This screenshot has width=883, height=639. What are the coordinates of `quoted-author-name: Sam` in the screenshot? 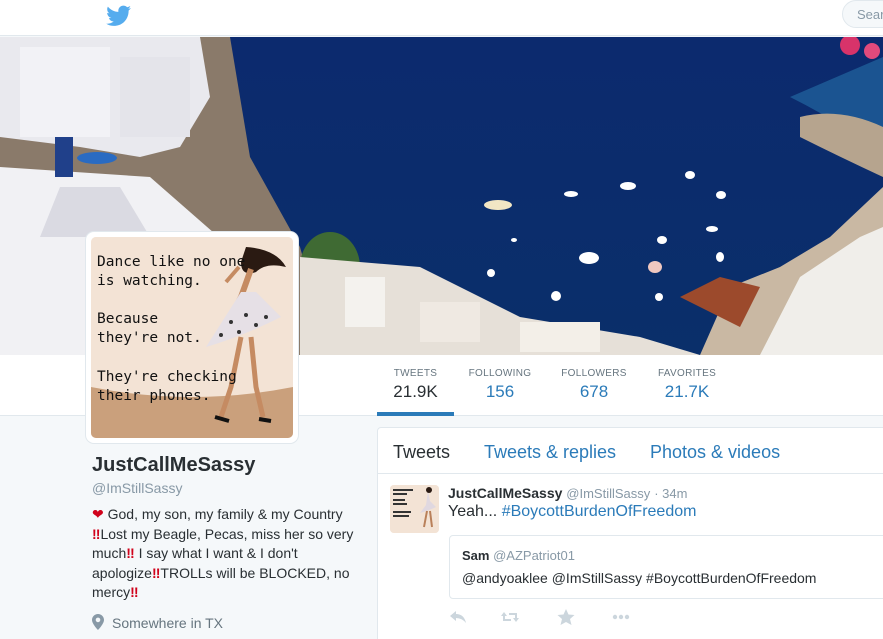 It's located at (476, 555).